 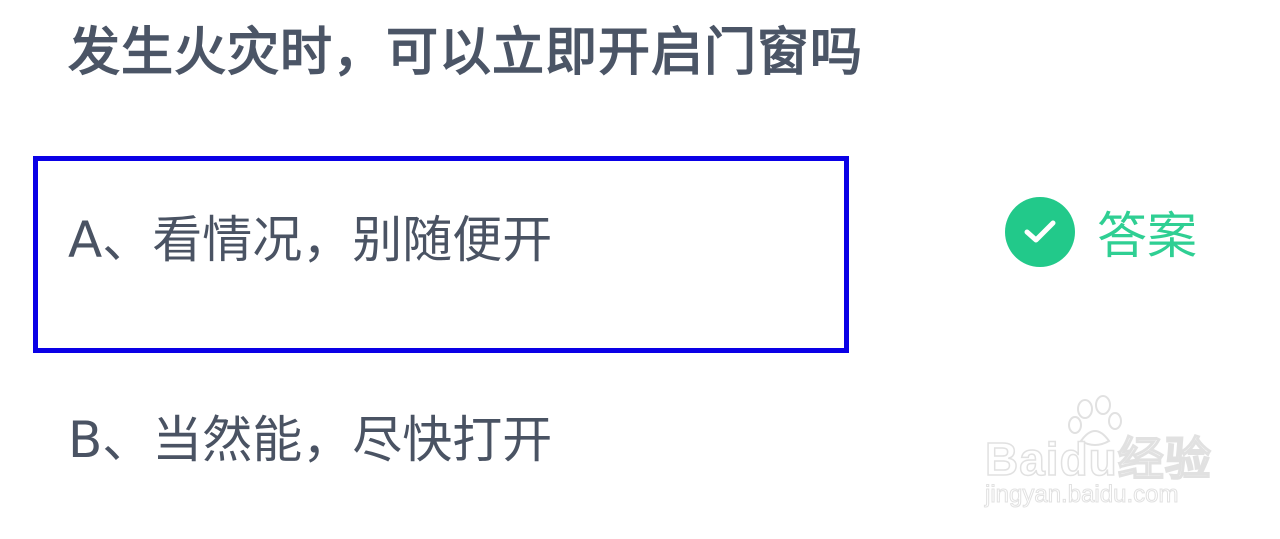 I want to click on baidu-watermark: Baidu经验 jingyan.baidu.com, so click(x=1099, y=455).